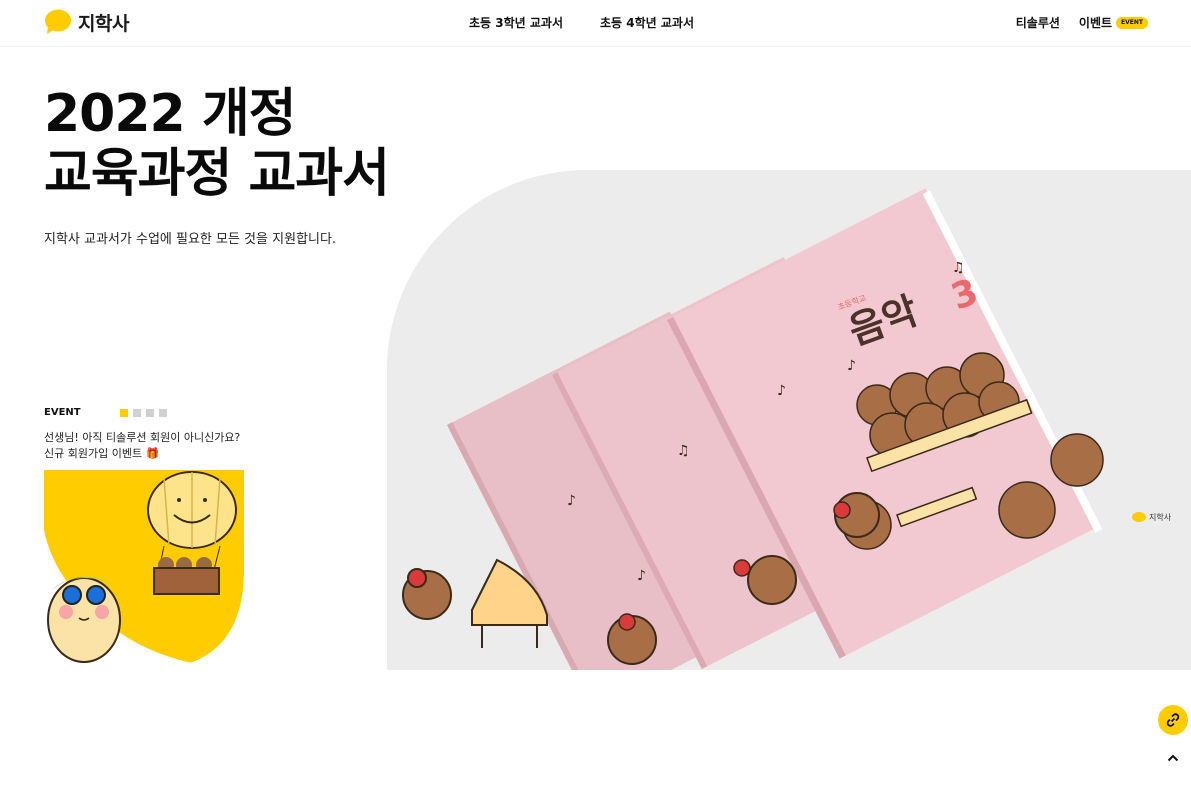  Describe the element at coordinates (58, 21) in the screenshot. I see `logo-icon` at that location.